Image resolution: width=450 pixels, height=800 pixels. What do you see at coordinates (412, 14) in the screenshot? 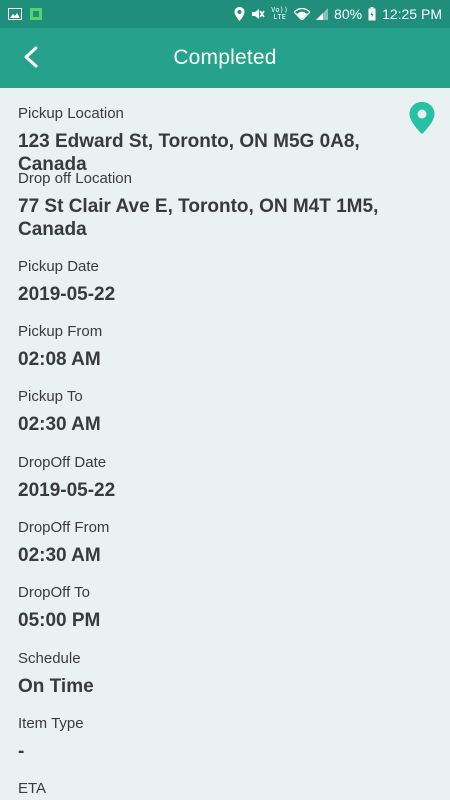
I see `clock-time: 12:25 PM` at bounding box center [412, 14].